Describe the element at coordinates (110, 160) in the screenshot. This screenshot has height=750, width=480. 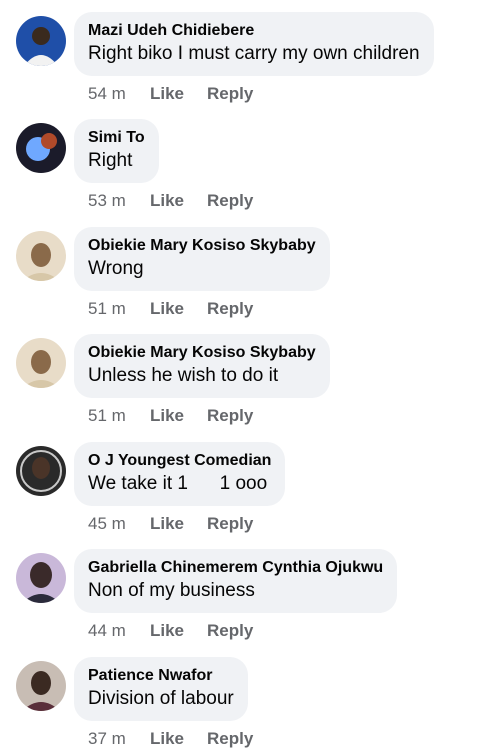
I see `comment-text: Right` at that location.